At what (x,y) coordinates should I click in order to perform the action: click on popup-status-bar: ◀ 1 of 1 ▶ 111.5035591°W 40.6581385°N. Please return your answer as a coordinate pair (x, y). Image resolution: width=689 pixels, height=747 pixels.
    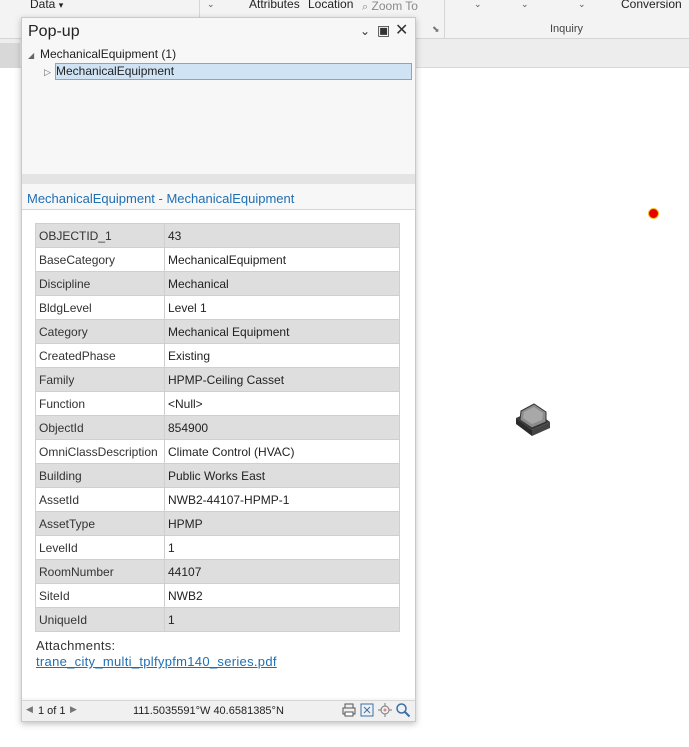
    Looking at the image, I should click on (218, 710).